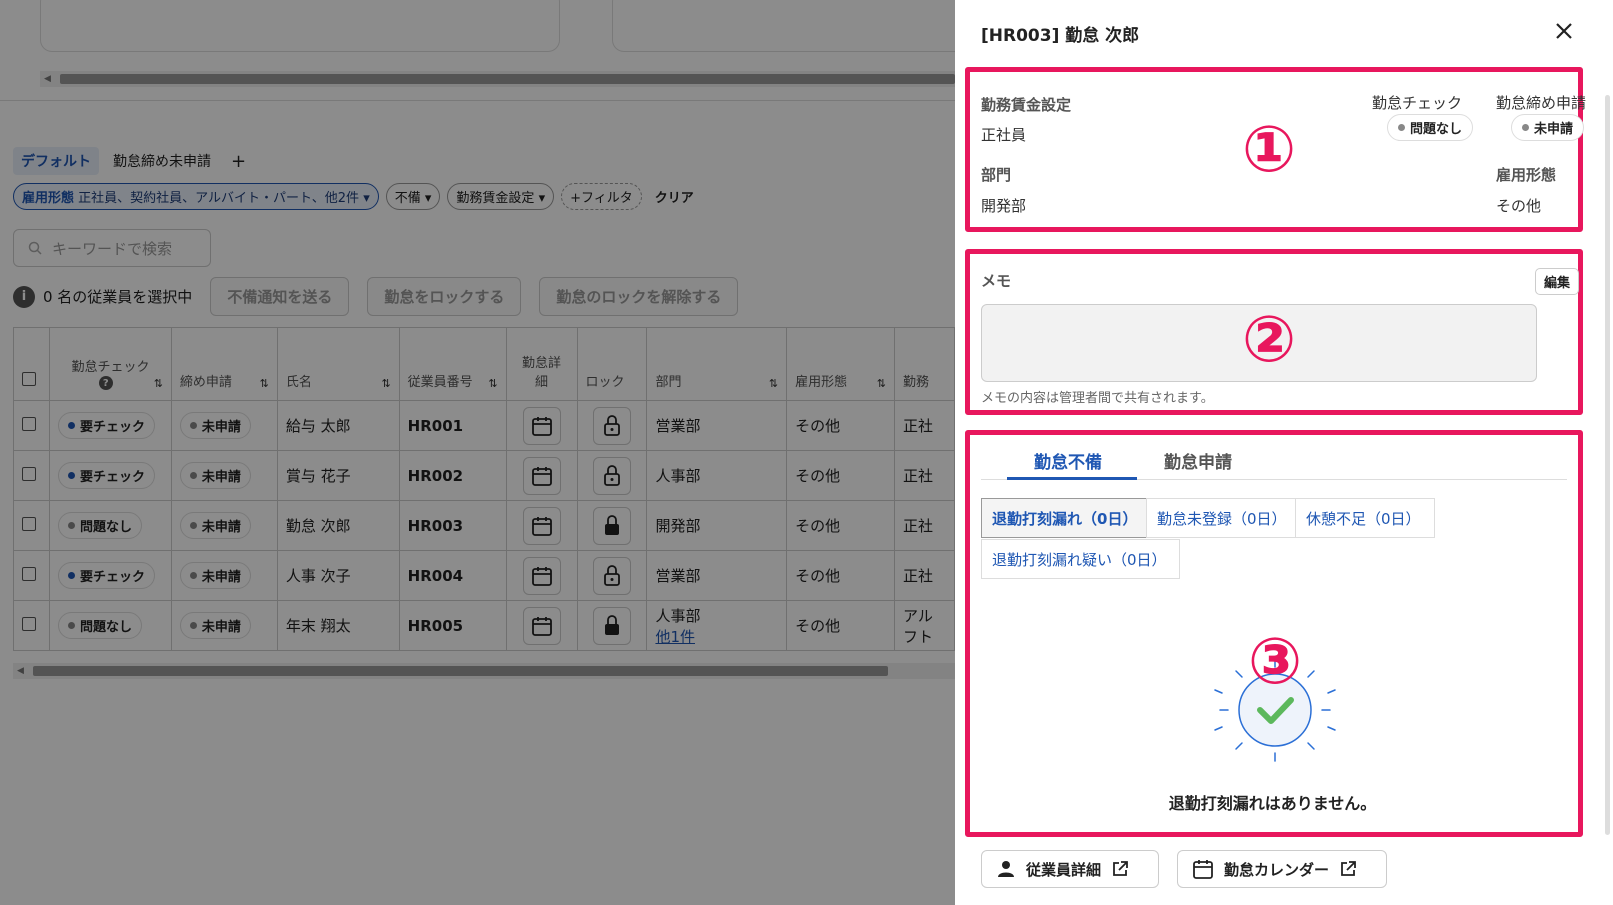 This screenshot has width=1613, height=905. I want to click on check-status-badge: 問題なし, so click(1430, 127).